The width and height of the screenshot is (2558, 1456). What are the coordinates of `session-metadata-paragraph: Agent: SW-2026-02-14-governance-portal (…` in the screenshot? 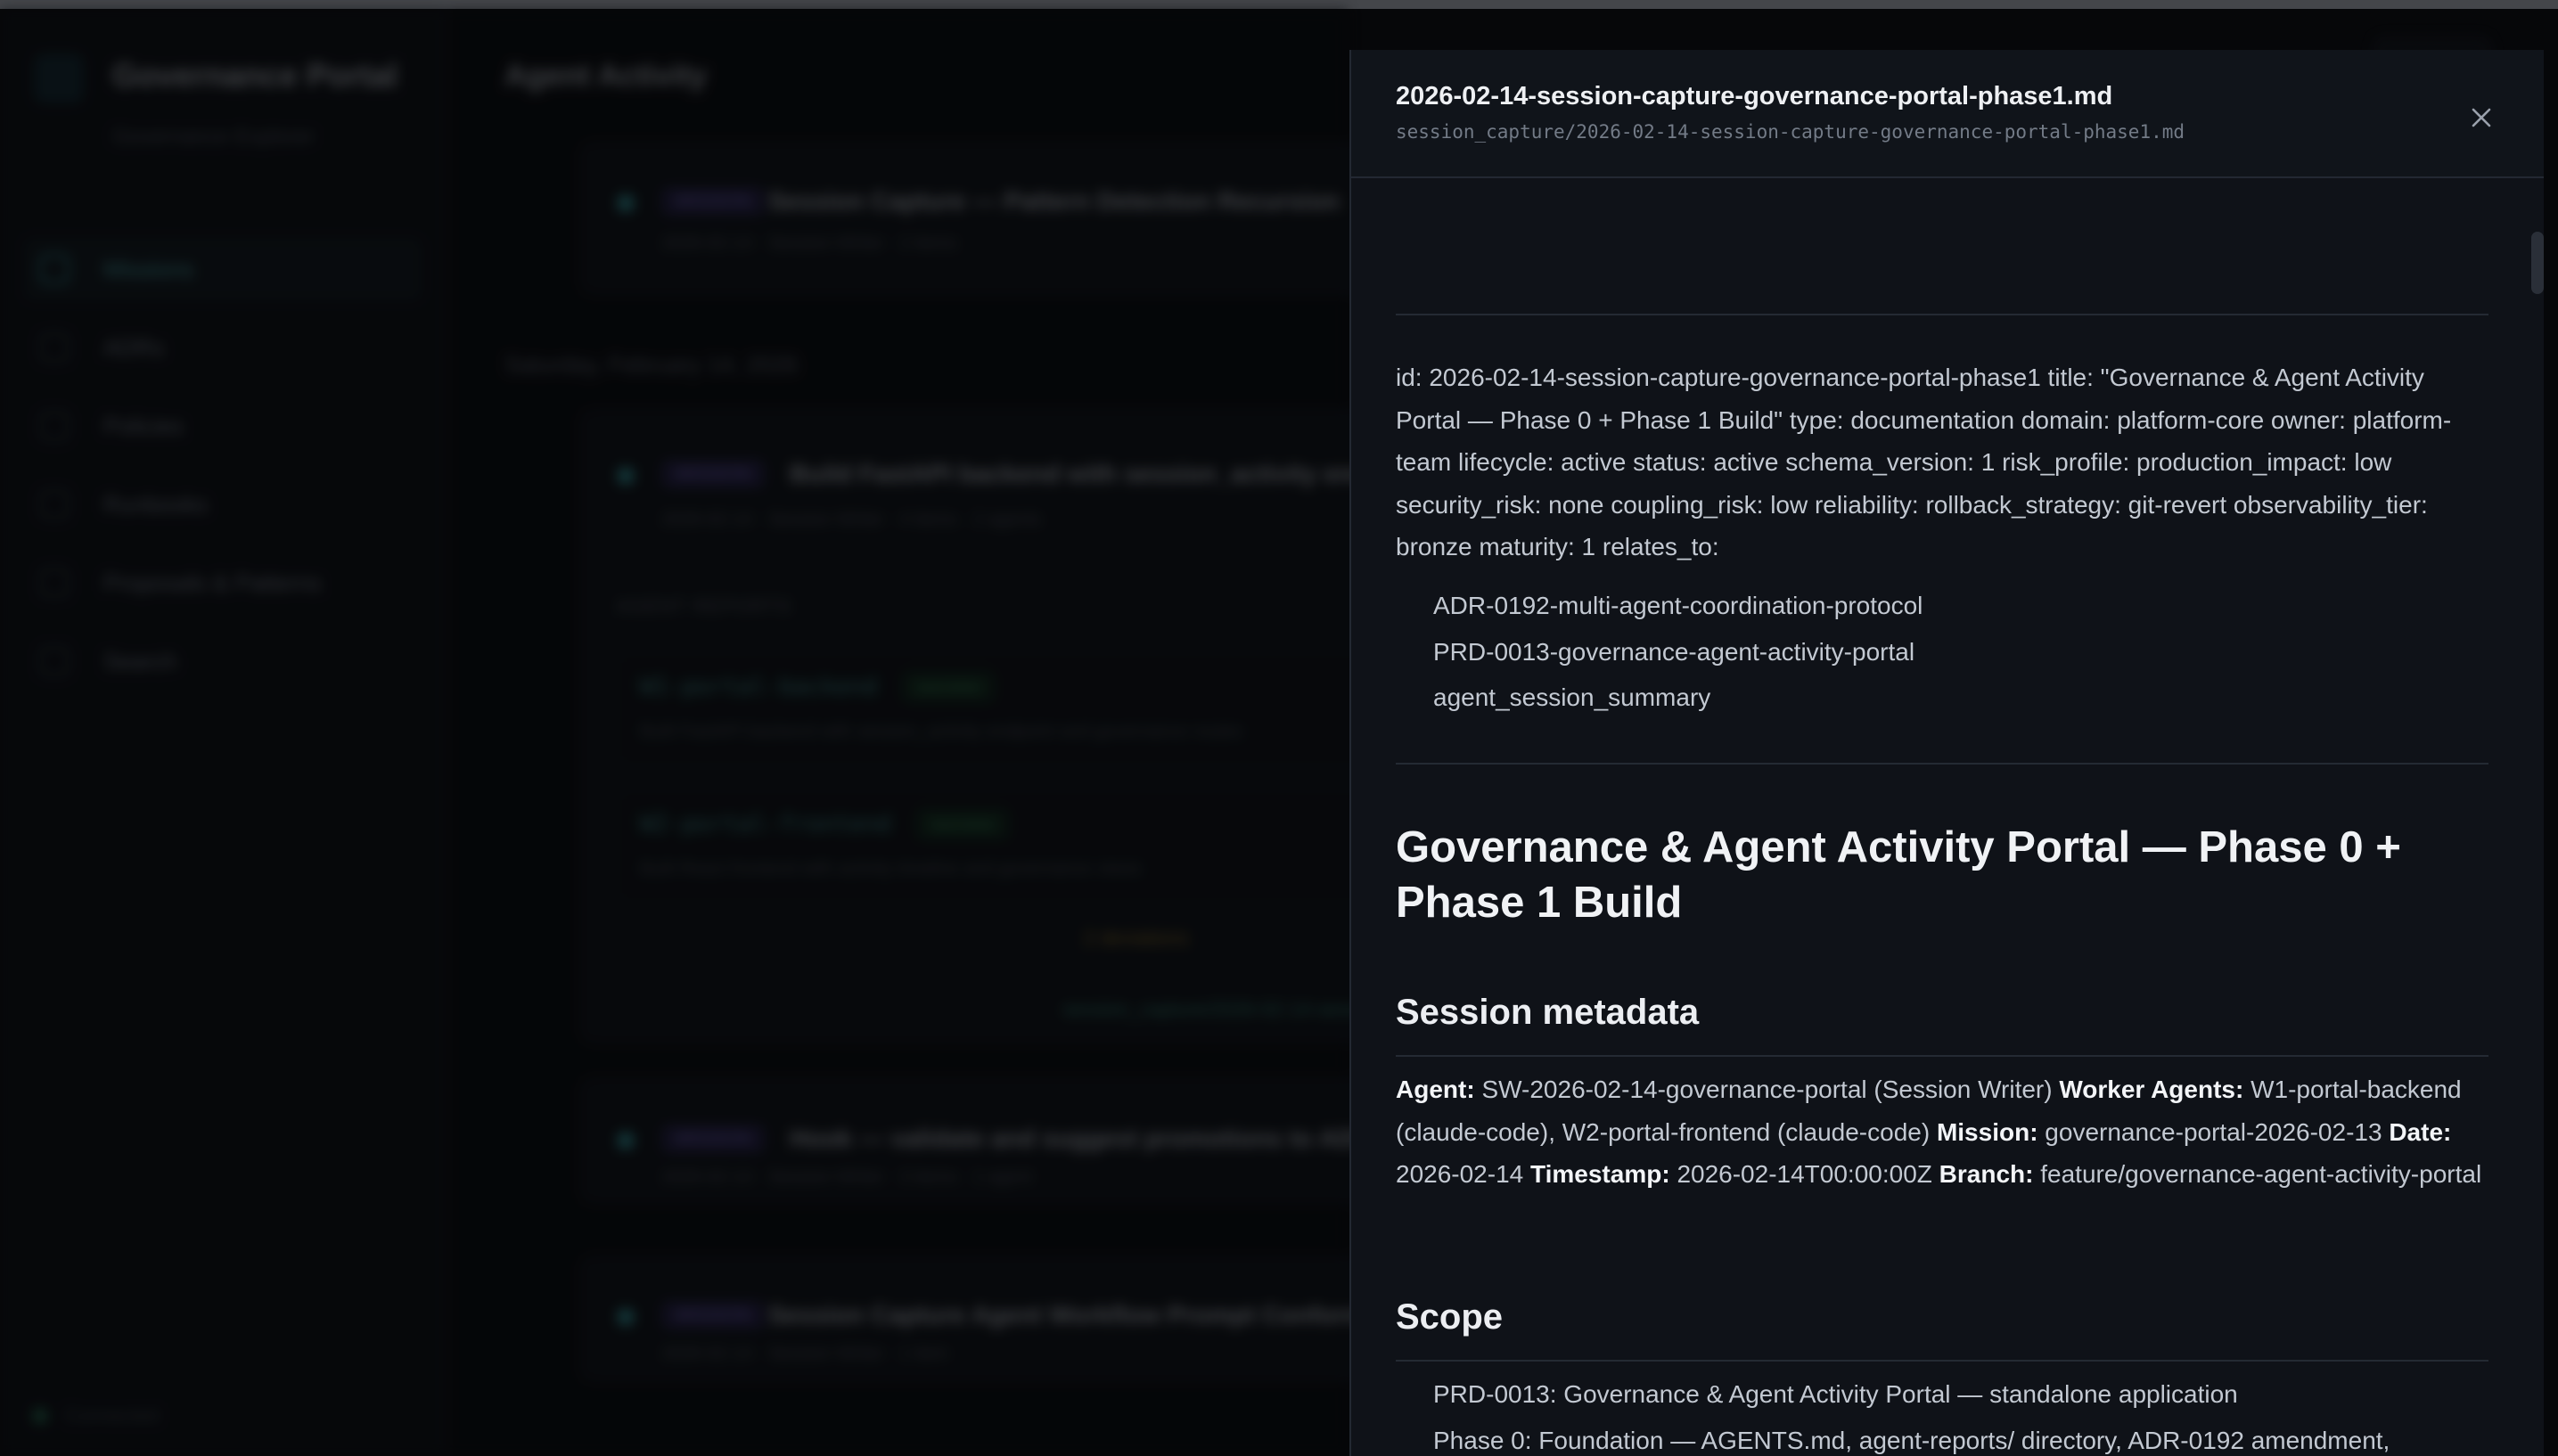 It's located at (1942, 1132).